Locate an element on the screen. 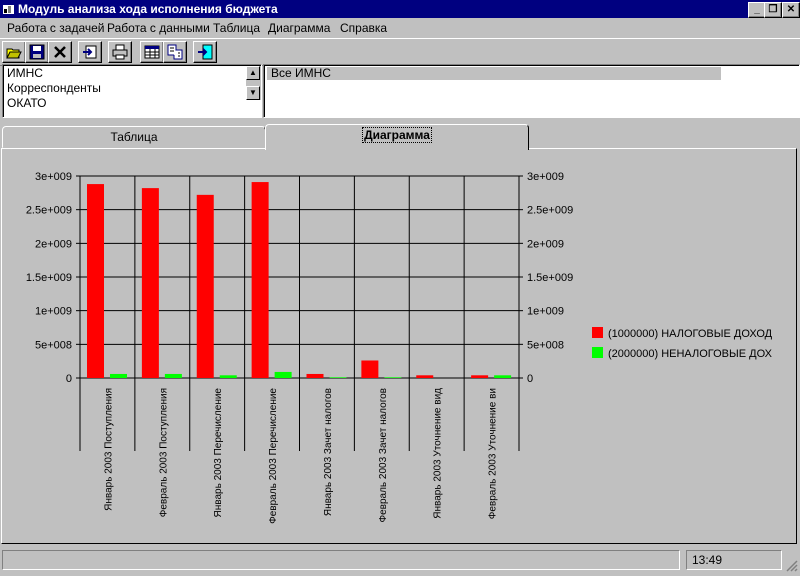 The image size is (800, 576). x-tick-label: Февраль 2003 Поступления is located at coordinates (163, 452).